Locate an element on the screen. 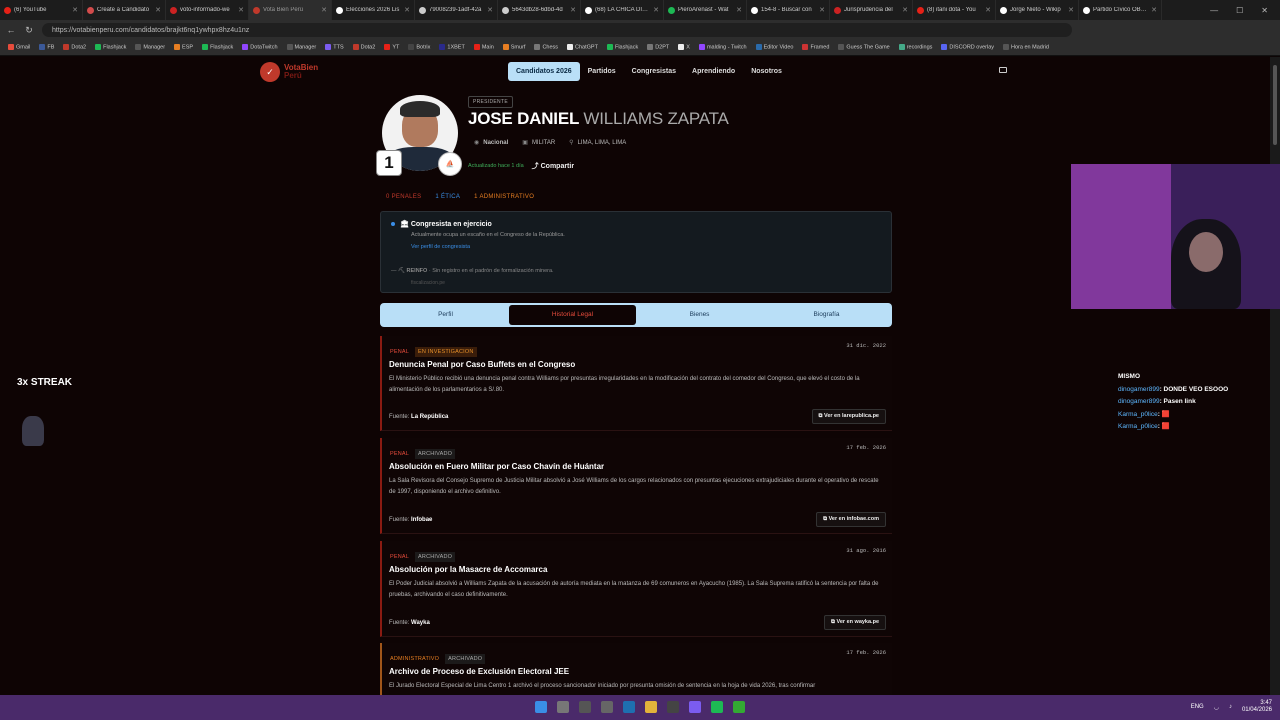 This screenshot has width=1280, height=720. wifi-icon: ◡ is located at coordinates (1216, 707).